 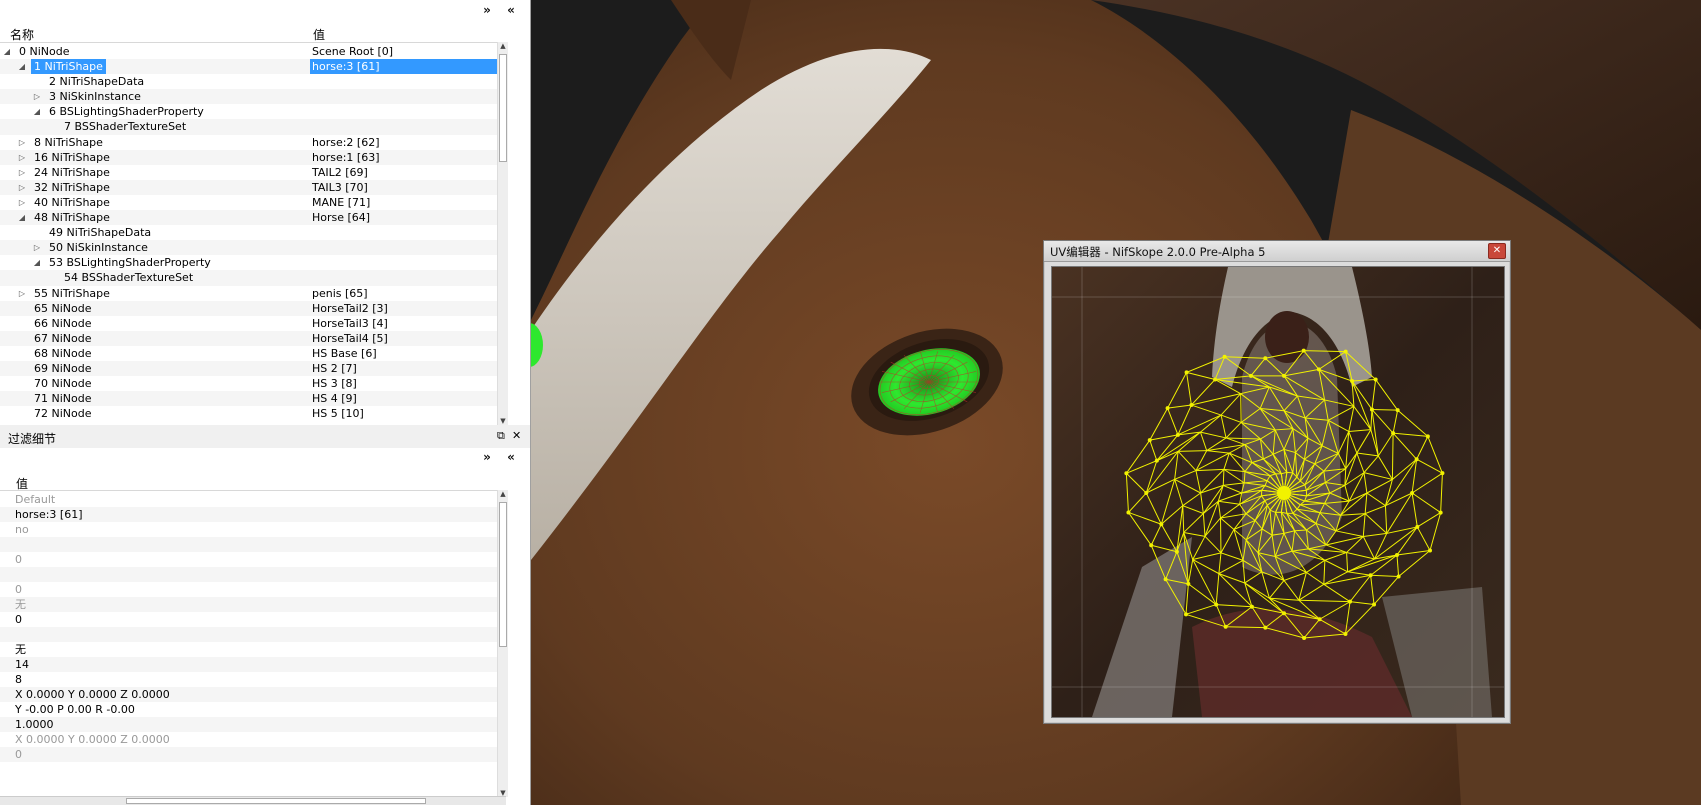 What do you see at coordinates (353, 51) in the screenshot?
I see `tree-row-value: Scene Root [0]` at bounding box center [353, 51].